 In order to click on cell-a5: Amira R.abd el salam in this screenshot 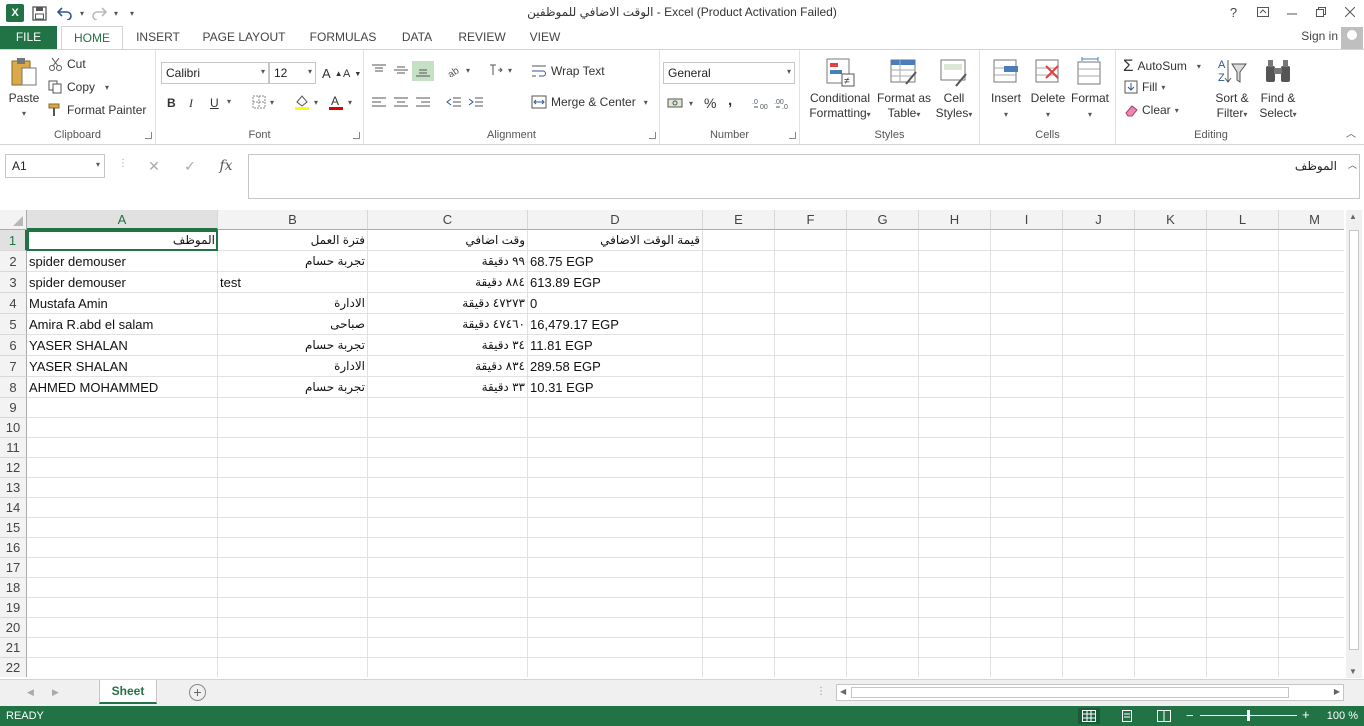, I will do `click(122, 324)`.